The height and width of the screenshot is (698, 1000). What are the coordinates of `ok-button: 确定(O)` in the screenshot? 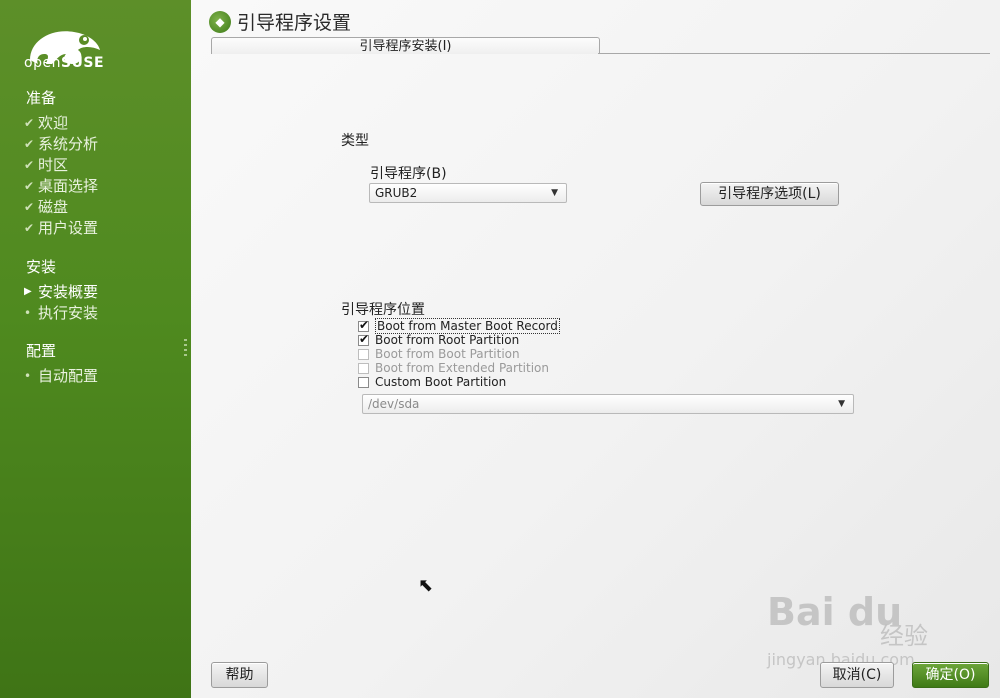 It's located at (950, 675).